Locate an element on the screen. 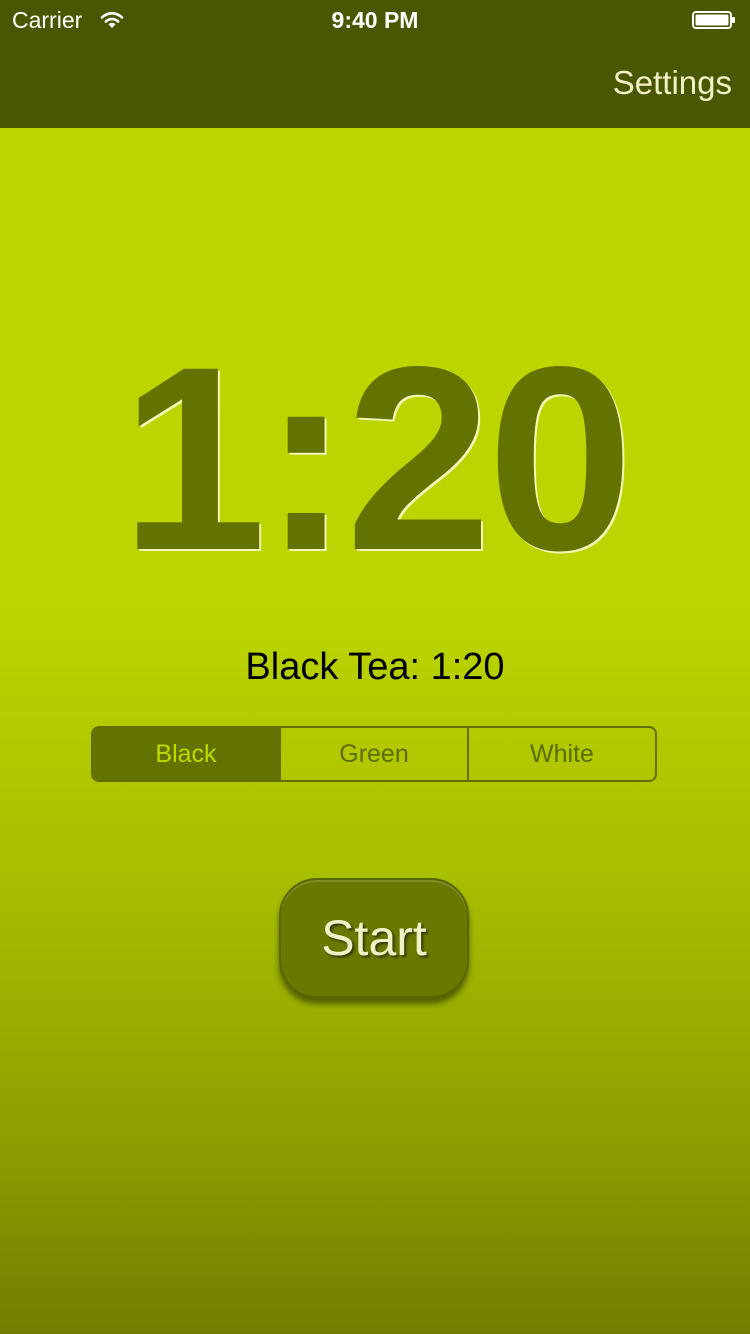 Image resolution: width=750 pixels, height=1334 pixels. segment-green: Green is located at coordinates (375, 754).